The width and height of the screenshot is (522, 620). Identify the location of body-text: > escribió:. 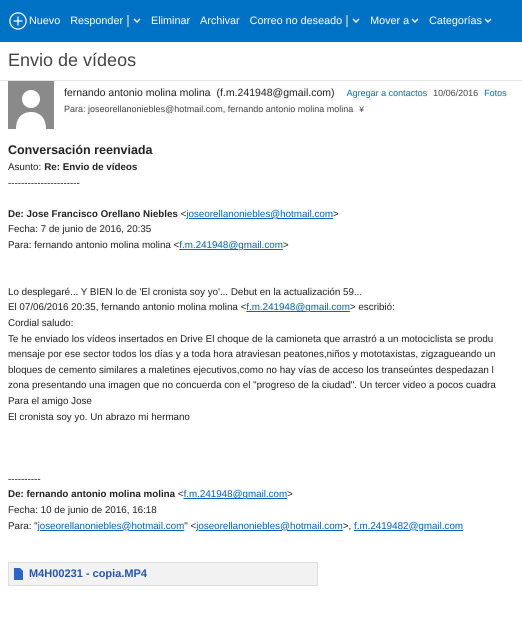
(372, 308).